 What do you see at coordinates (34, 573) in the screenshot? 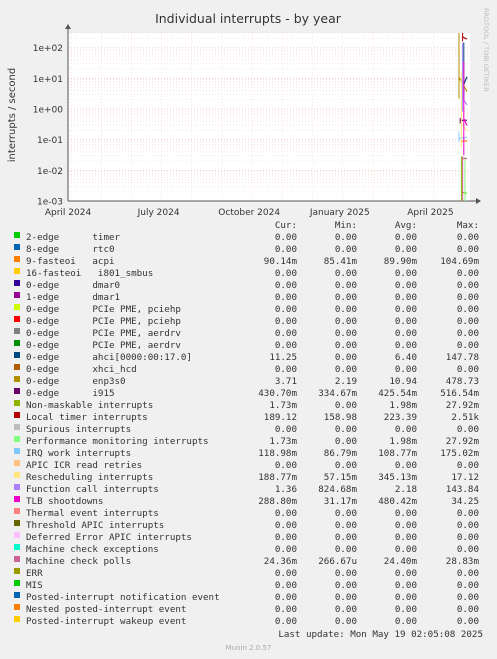
I see `legend-label: ERR` at bounding box center [34, 573].